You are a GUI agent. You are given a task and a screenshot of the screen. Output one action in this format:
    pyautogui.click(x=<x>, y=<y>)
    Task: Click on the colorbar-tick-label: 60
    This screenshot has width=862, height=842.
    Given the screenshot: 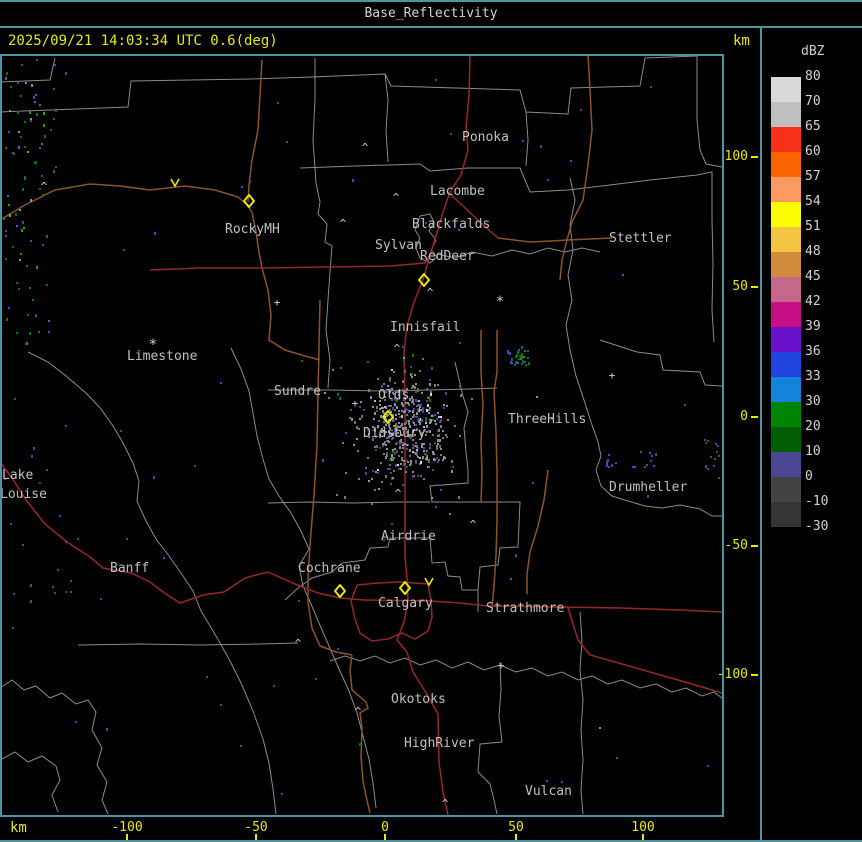 What is the action you would take?
    pyautogui.click(x=813, y=151)
    